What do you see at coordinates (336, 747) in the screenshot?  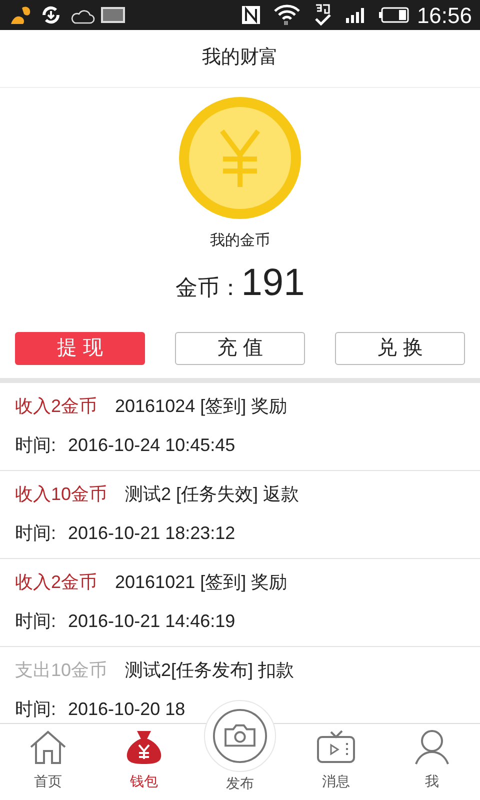 I see `tv-icon` at bounding box center [336, 747].